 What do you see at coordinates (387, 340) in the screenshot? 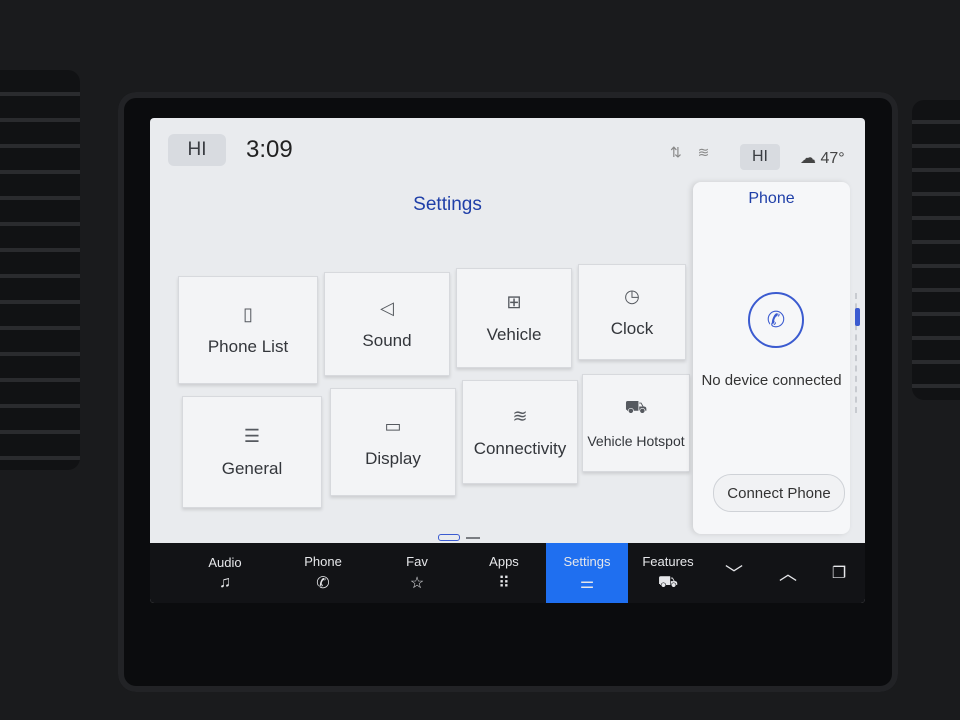
I see `tile-label: Sound` at bounding box center [387, 340].